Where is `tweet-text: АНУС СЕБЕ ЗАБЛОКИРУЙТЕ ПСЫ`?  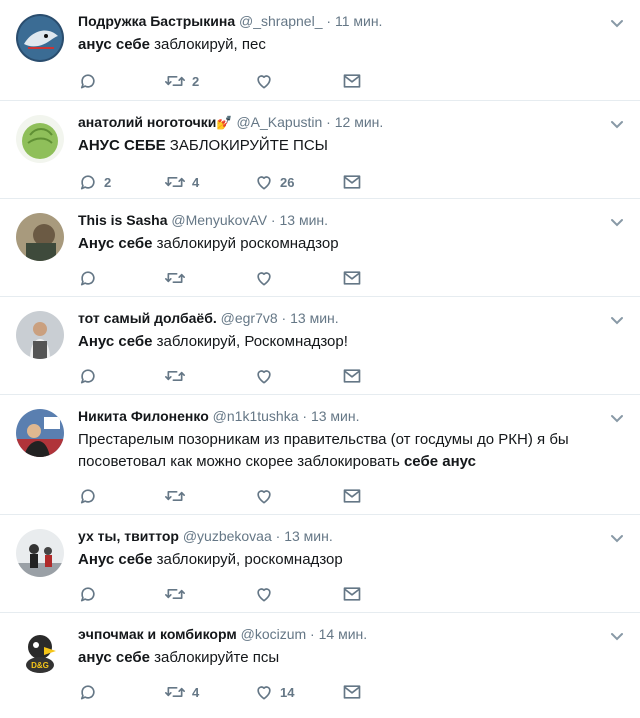 tweet-text: АНУС СЕБЕ ЗАБЛОКИРУЙТЕ ПСЫ is located at coordinates (349, 146).